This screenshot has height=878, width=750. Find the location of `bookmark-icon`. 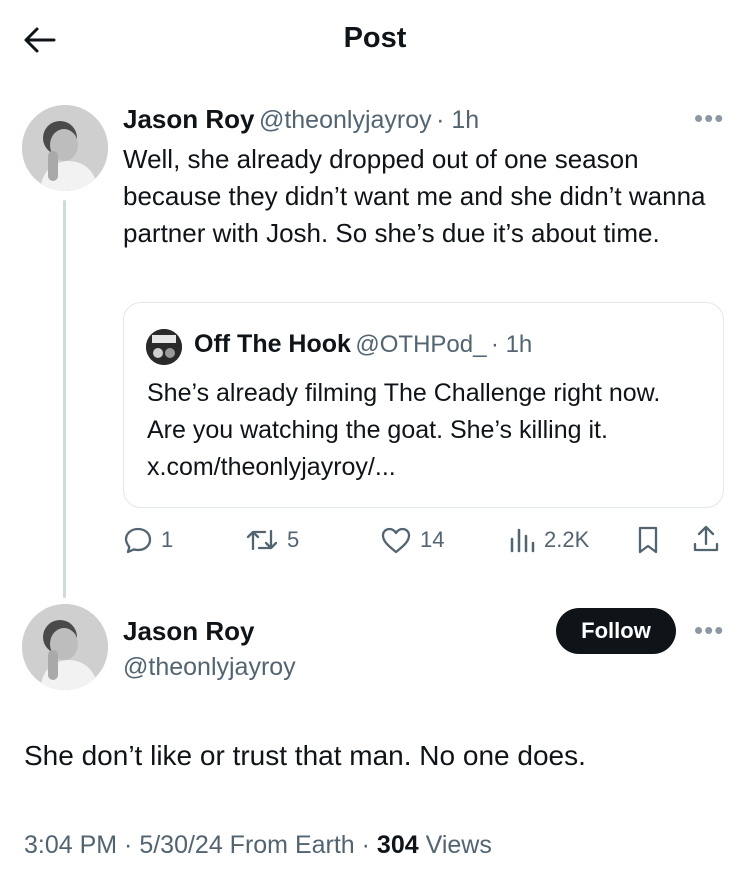

bookmark-icon is located at coordinates (648, 540).